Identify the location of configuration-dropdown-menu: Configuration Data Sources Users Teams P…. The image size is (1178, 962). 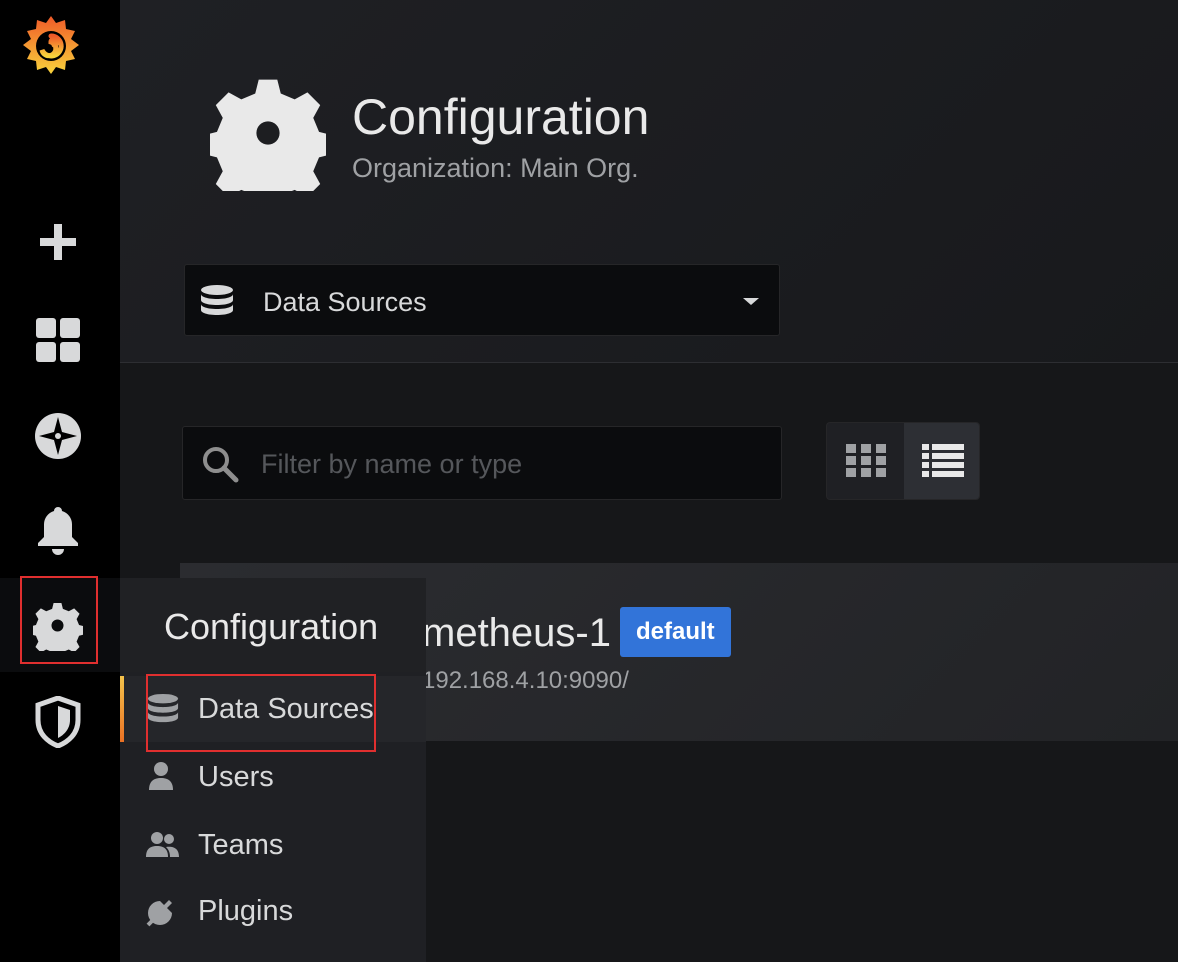
(273, 770).